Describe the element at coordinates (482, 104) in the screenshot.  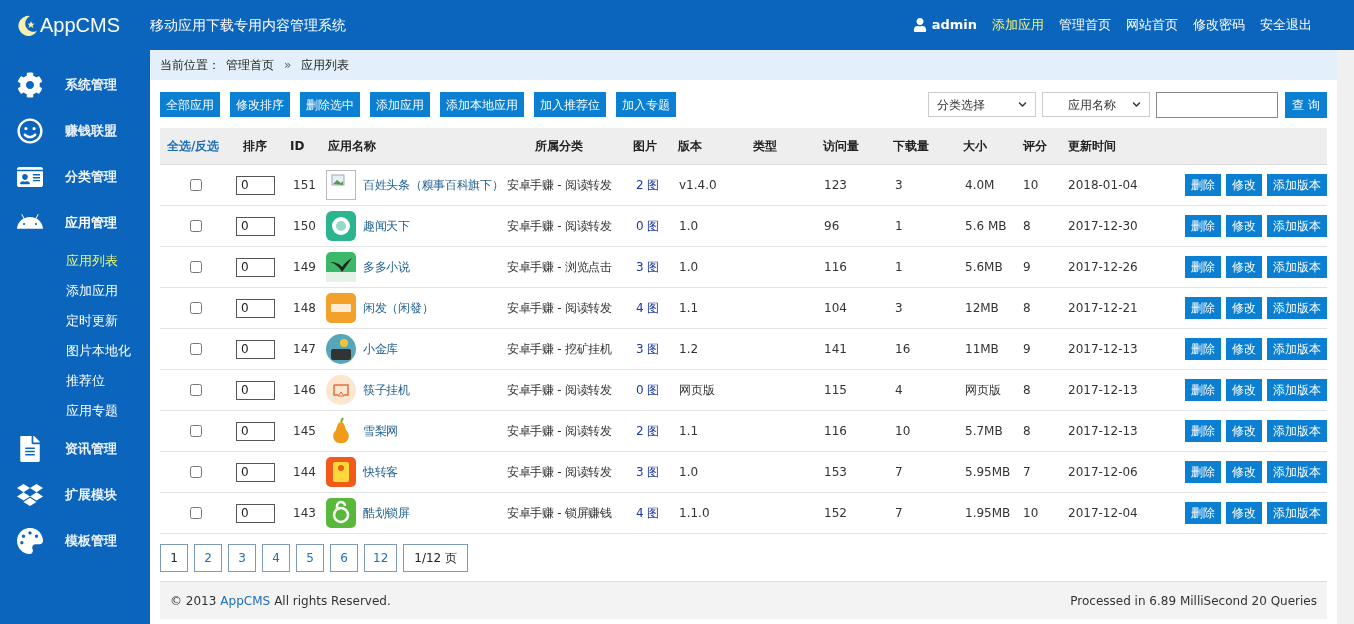
I see `toolbar-button: 添加本地应用` at that location.